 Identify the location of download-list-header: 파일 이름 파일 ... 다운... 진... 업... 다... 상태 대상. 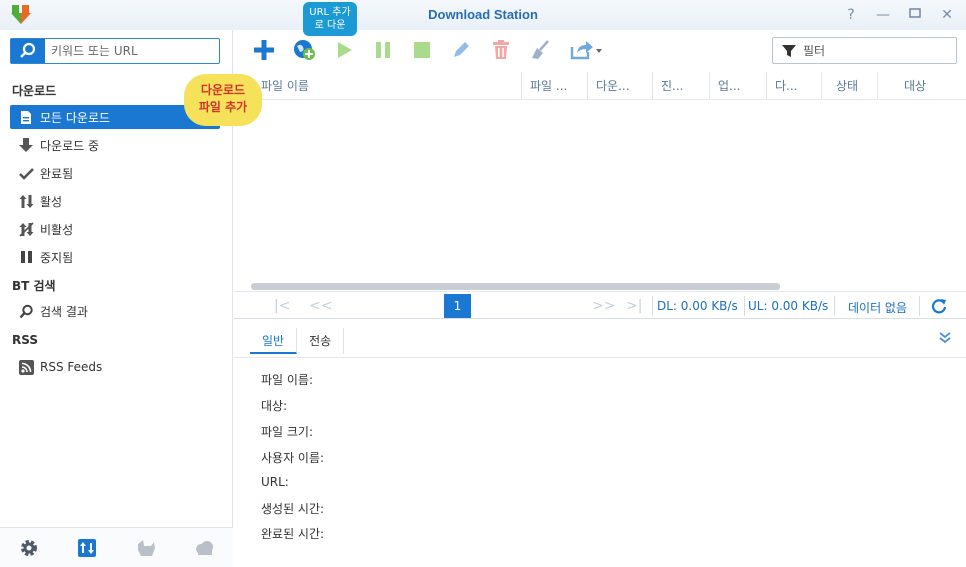
(609, 86).